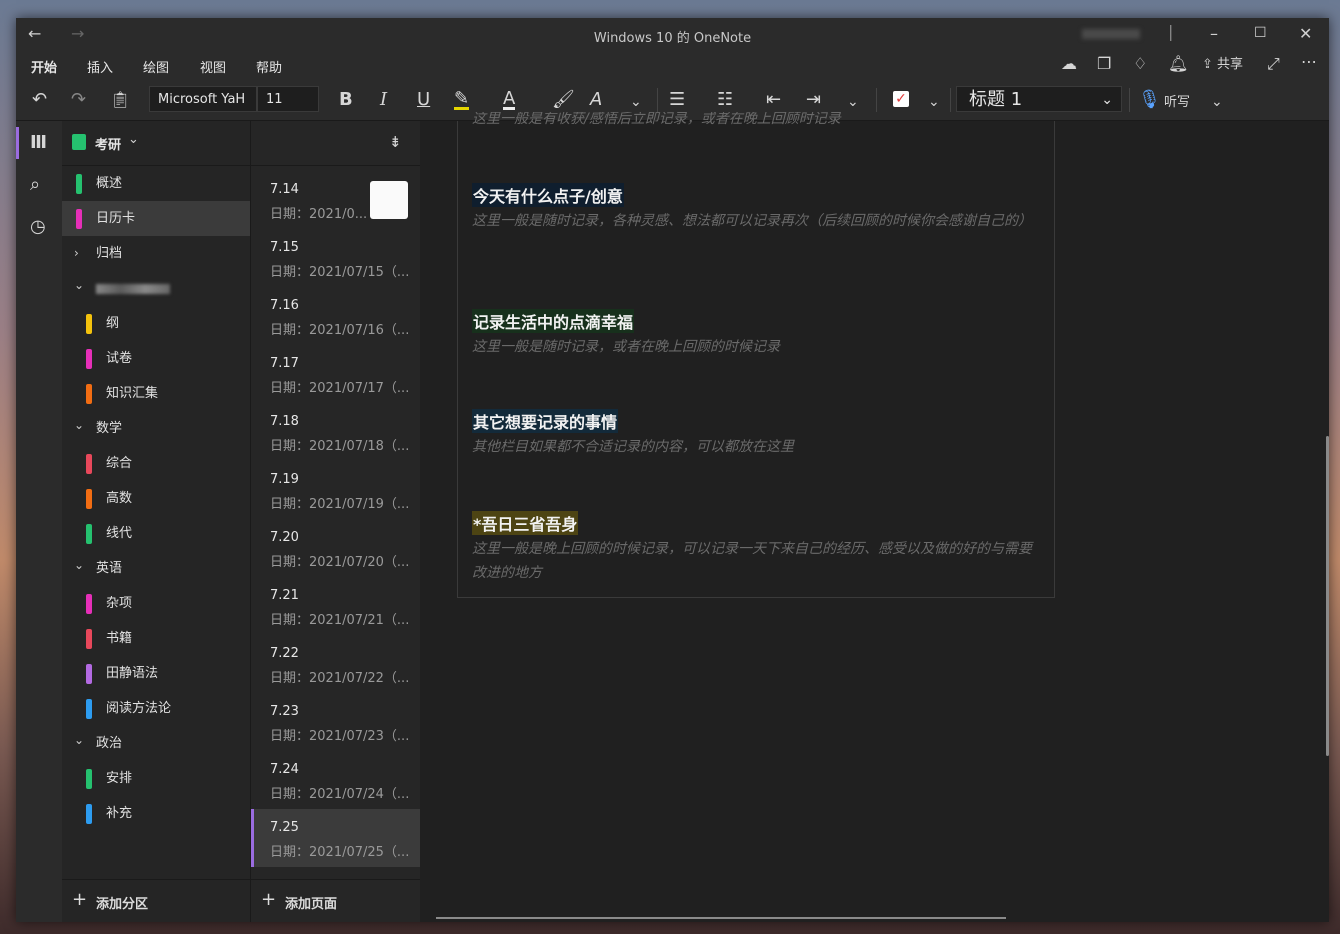 This screenshot has height=934, width=1340. What do you see at coordinates (44, 69) in the screenshot?
I see `tab-home: 开始` at bounding box center [44, 69].